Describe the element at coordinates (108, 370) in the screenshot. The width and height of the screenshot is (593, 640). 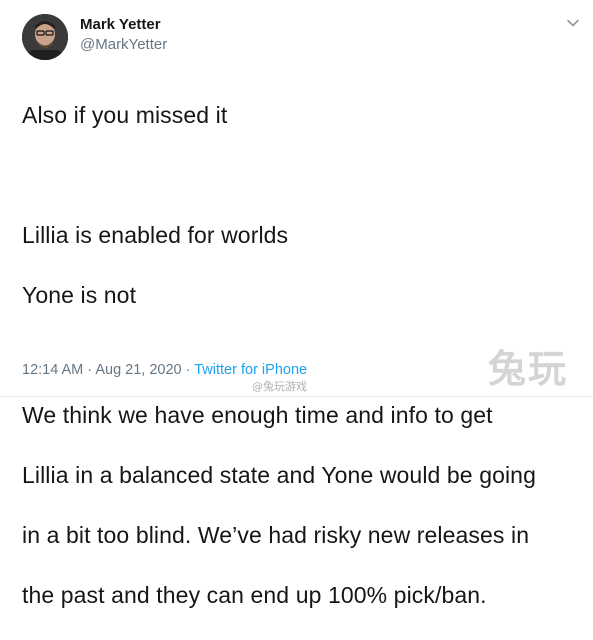
I see `tweet-timestamp: 12:14 AM · Aug 21, 2020 ·` at that location.